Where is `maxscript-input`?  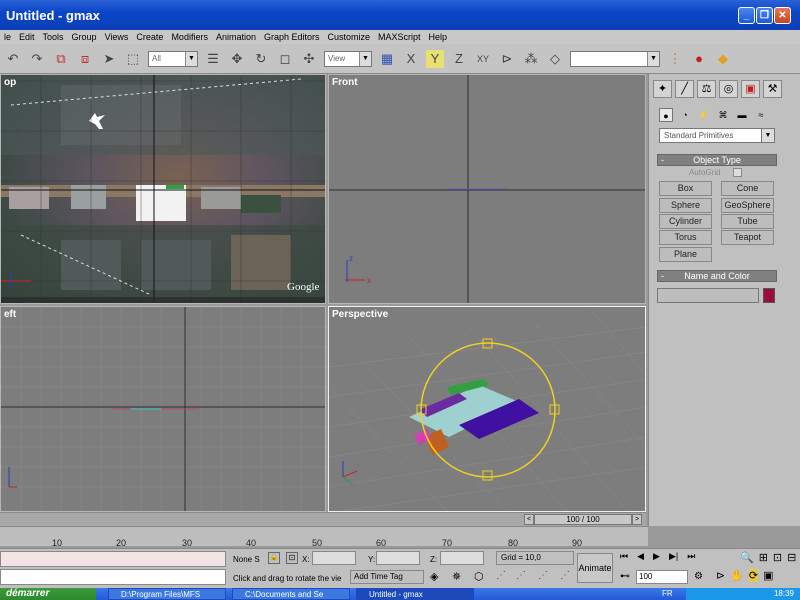 maxscript-input is located at coordinates (113, 577).